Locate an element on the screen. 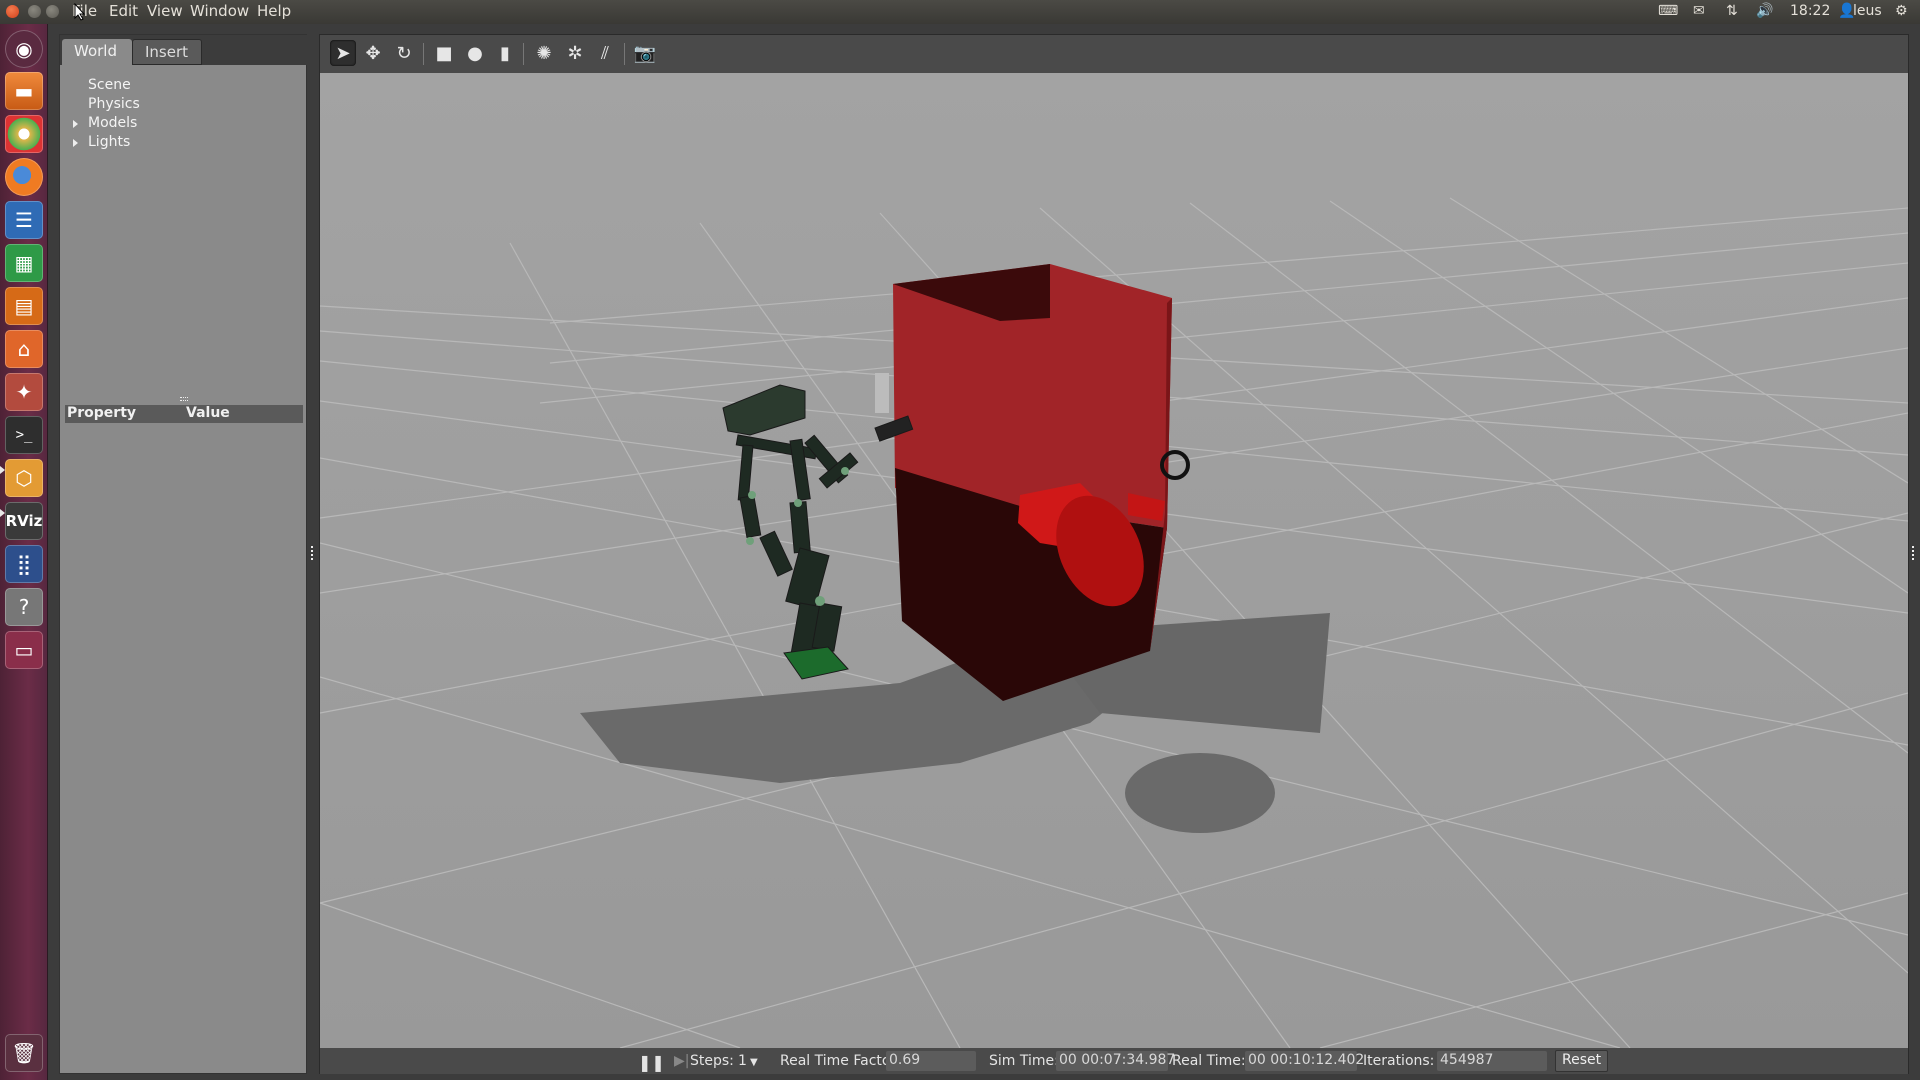  mouse-cursor-icon is located at coordinates (80, 12).